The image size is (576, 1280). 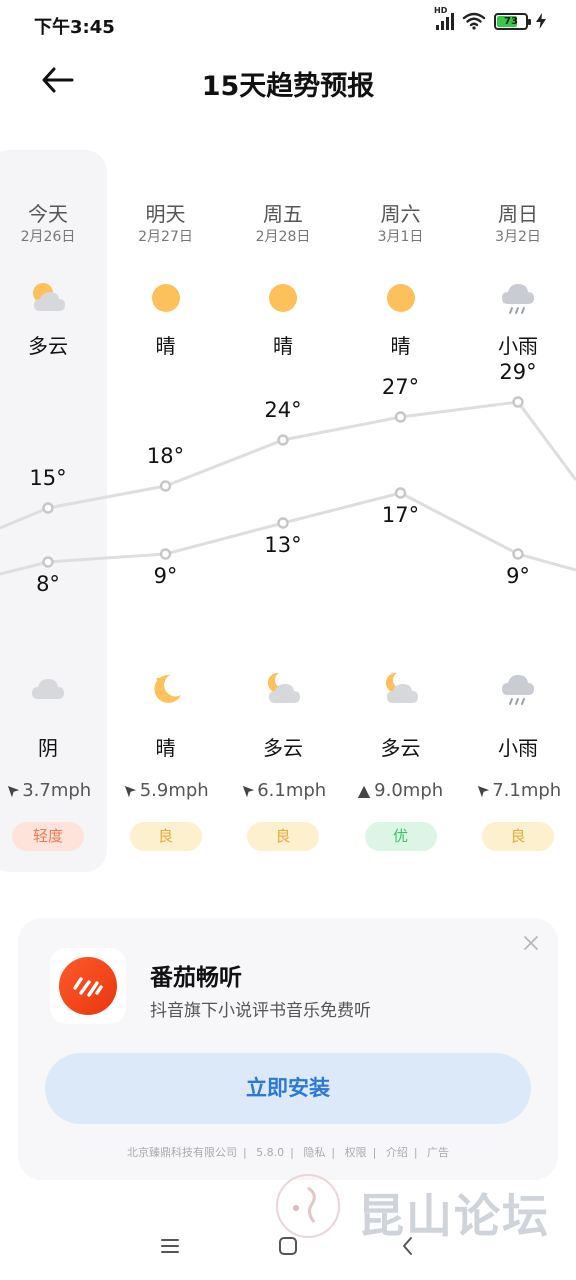 I want to click on wind-direction-icon: ▲, so click(x=364, y=790).